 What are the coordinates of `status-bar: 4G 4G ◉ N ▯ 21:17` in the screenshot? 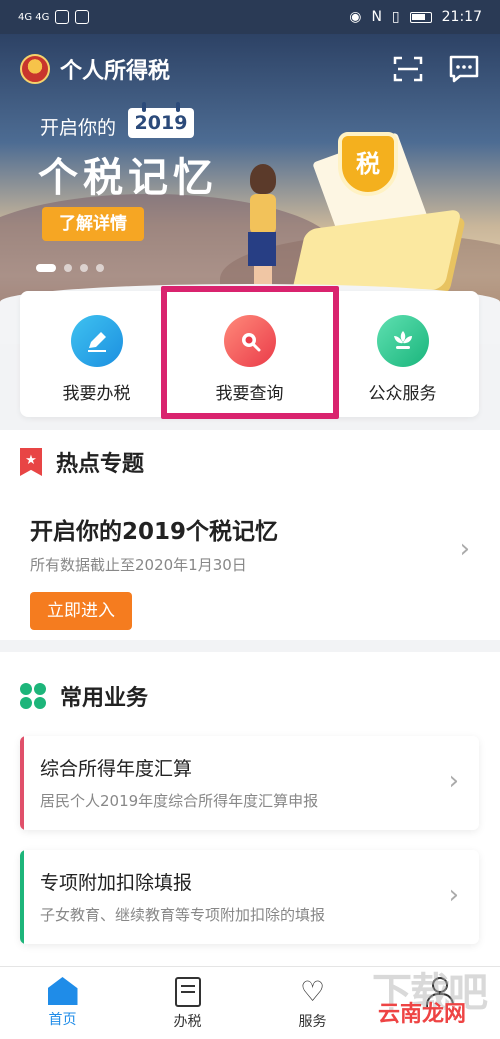 It's located at (250, 17).